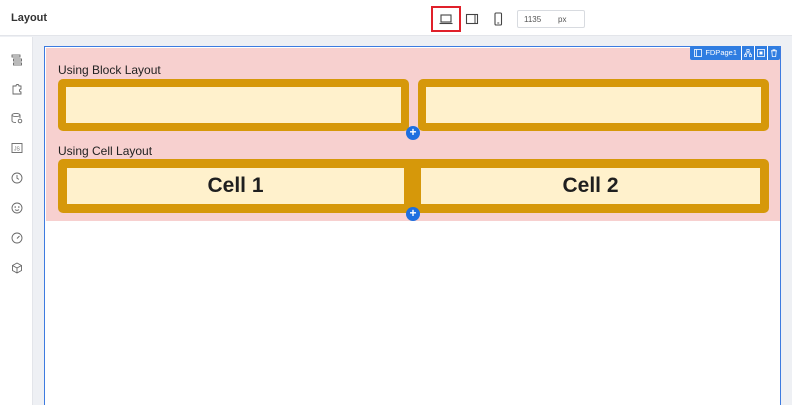  Describe the element at coordinates (698, 53) in the screenshot. I see `page-icon` at that location.